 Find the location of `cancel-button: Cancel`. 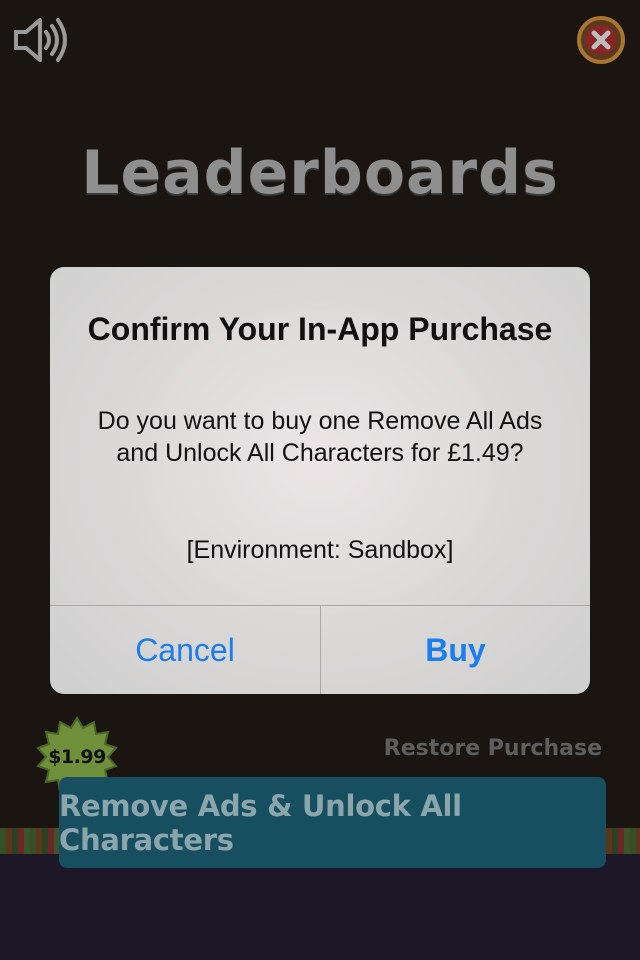

cancel-button: Cancel is located at coordinates (185, 650).